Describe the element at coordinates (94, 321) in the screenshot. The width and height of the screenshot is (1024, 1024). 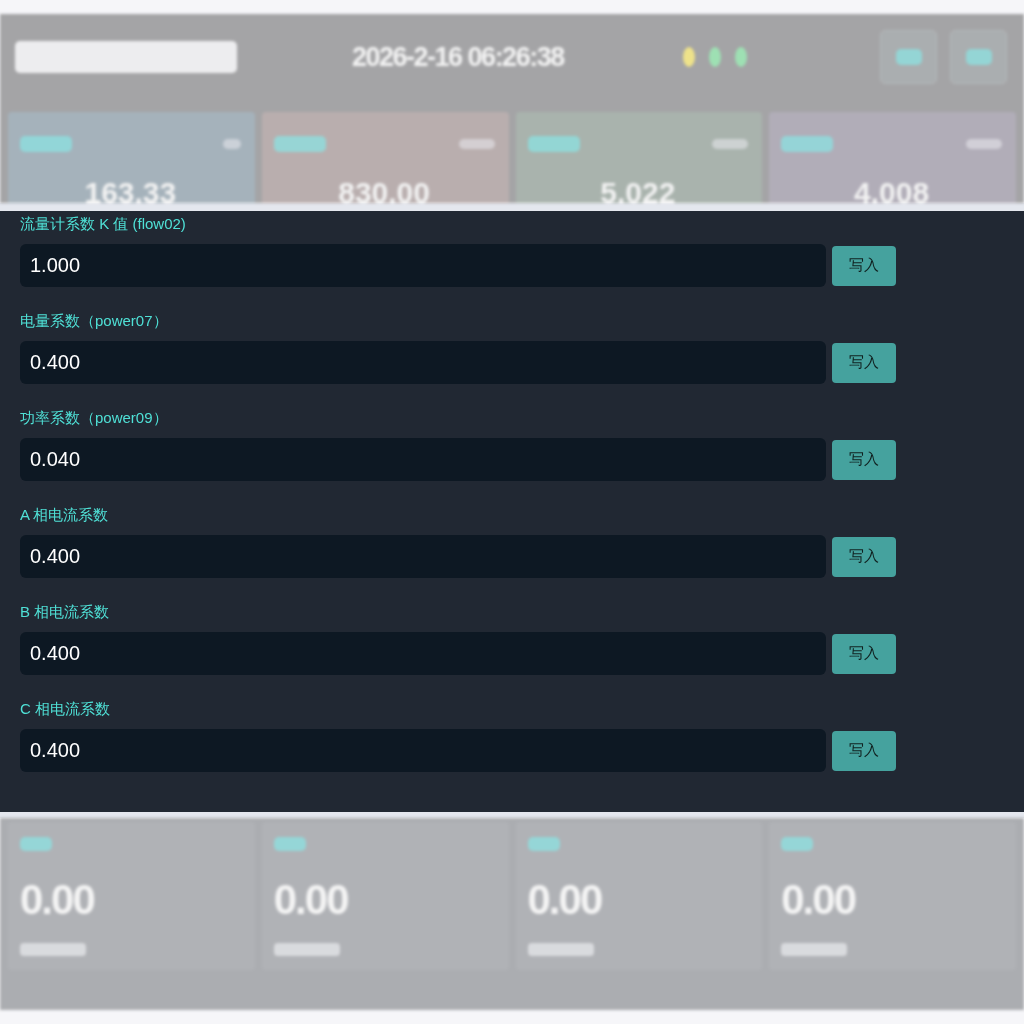
I see `field-label: 电量系数（power07）` at that location.